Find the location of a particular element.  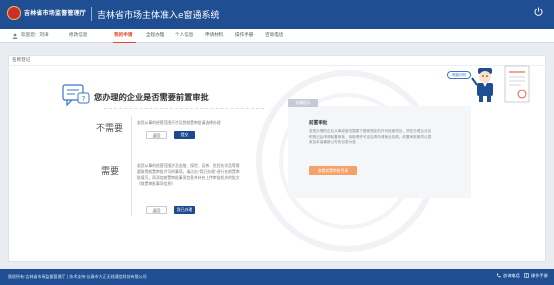

option-no-back-button: 返回 is located at coordinates (156, 135).